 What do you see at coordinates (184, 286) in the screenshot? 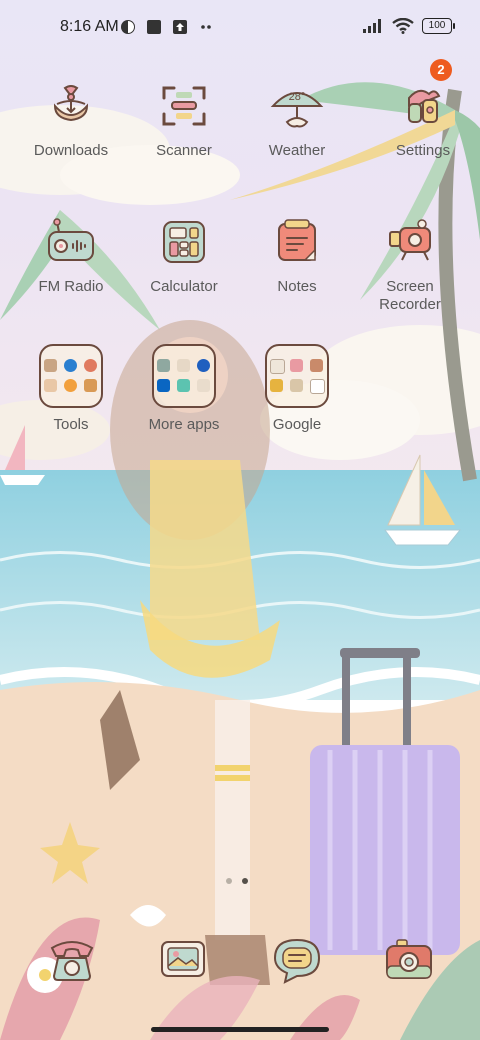
I see `app-label: Calculator` at bounding box center [184, 286].